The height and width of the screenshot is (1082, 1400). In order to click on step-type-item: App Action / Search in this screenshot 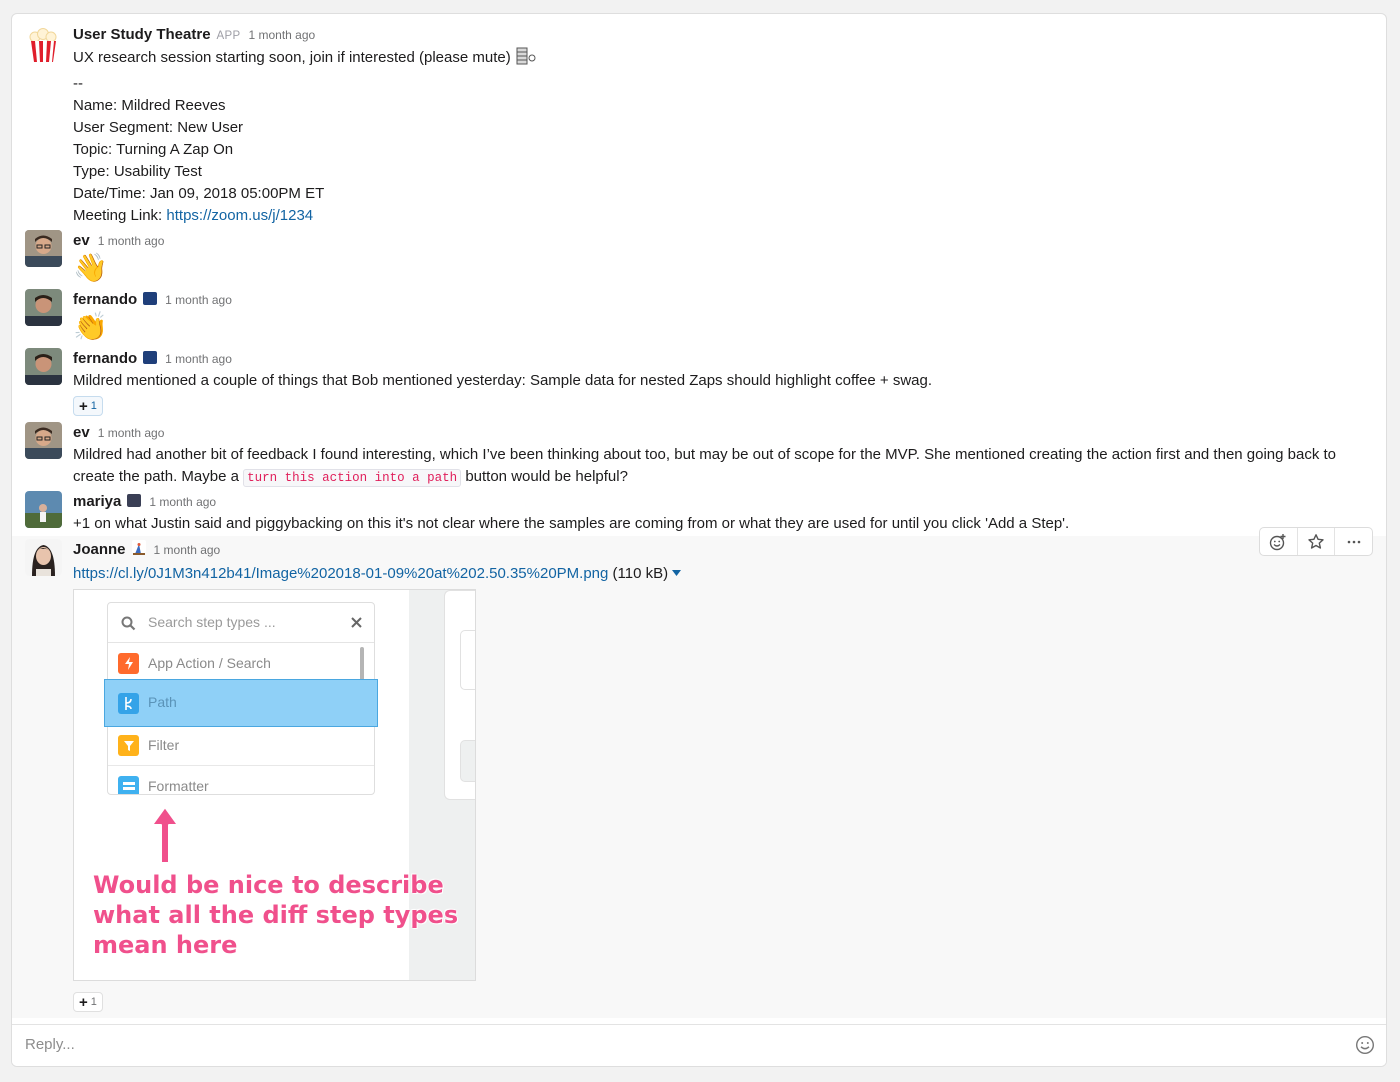, I will do `click(241, 664)`.